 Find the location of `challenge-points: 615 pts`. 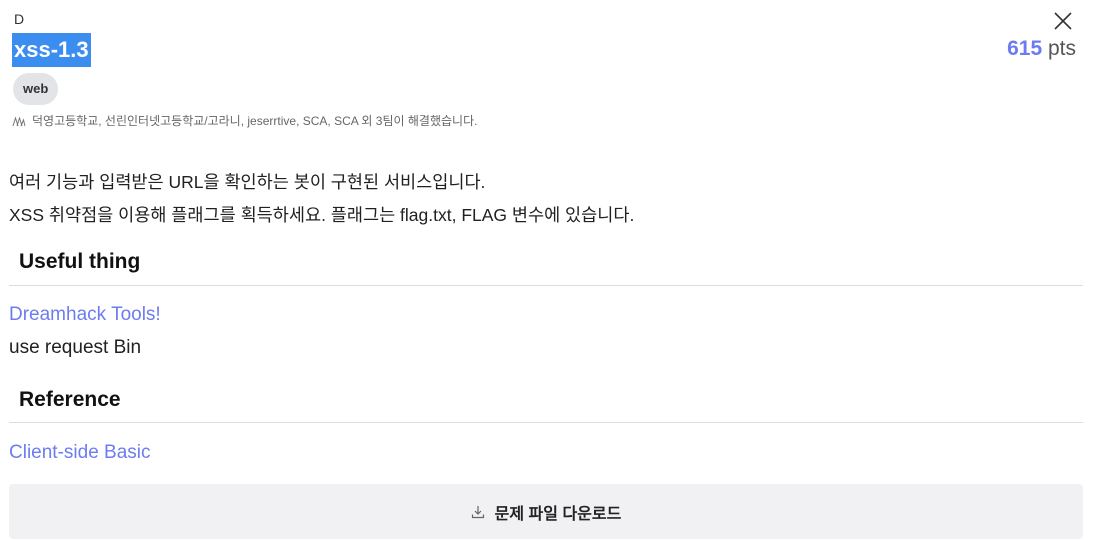

challenge-points: 615 pts is located at coordinates (1041, 49).